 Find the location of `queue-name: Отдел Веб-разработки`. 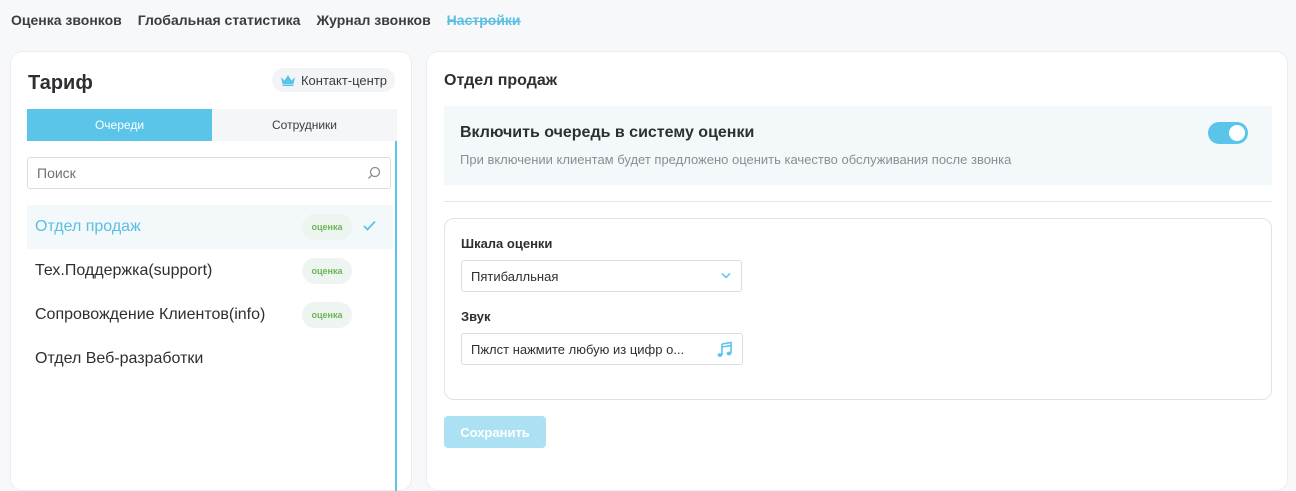

queue-name: Отдел Веб-разработки is located at coordinates (119, 358).